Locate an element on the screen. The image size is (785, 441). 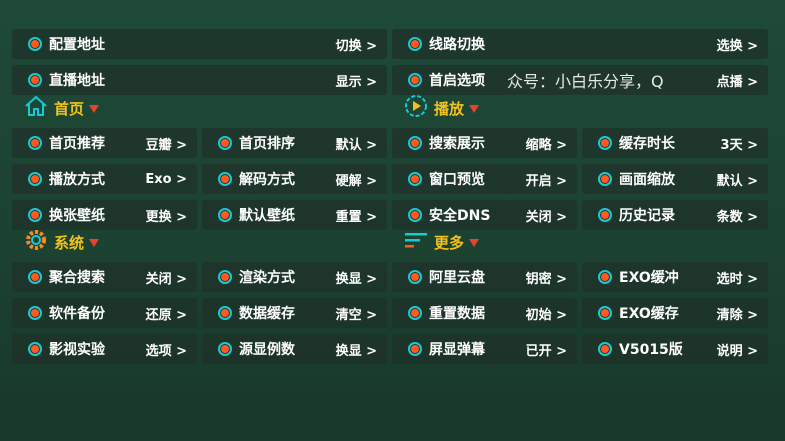
setting-item: 阿里云盘 钥密 > is located at coordinates (484, 277).